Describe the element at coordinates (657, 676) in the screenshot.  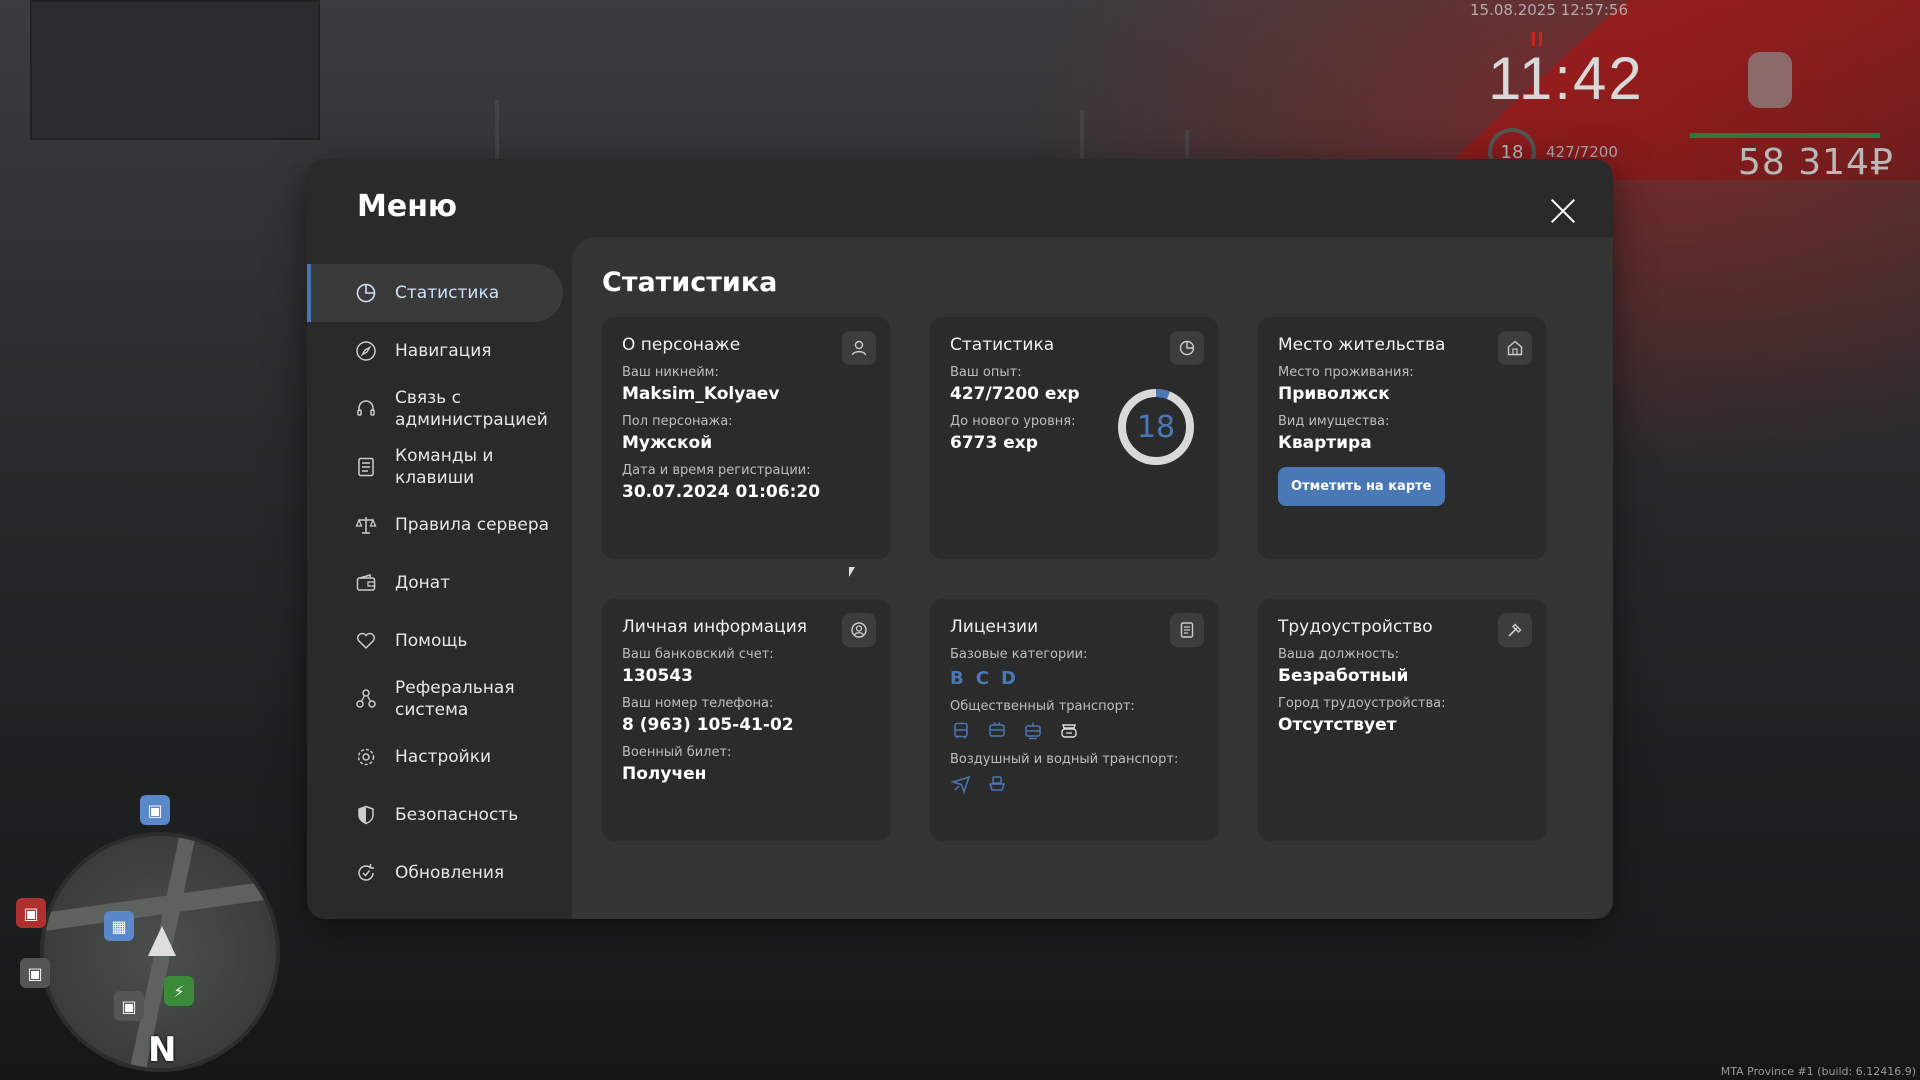
I see `bank-account-value: 130543` at that location.